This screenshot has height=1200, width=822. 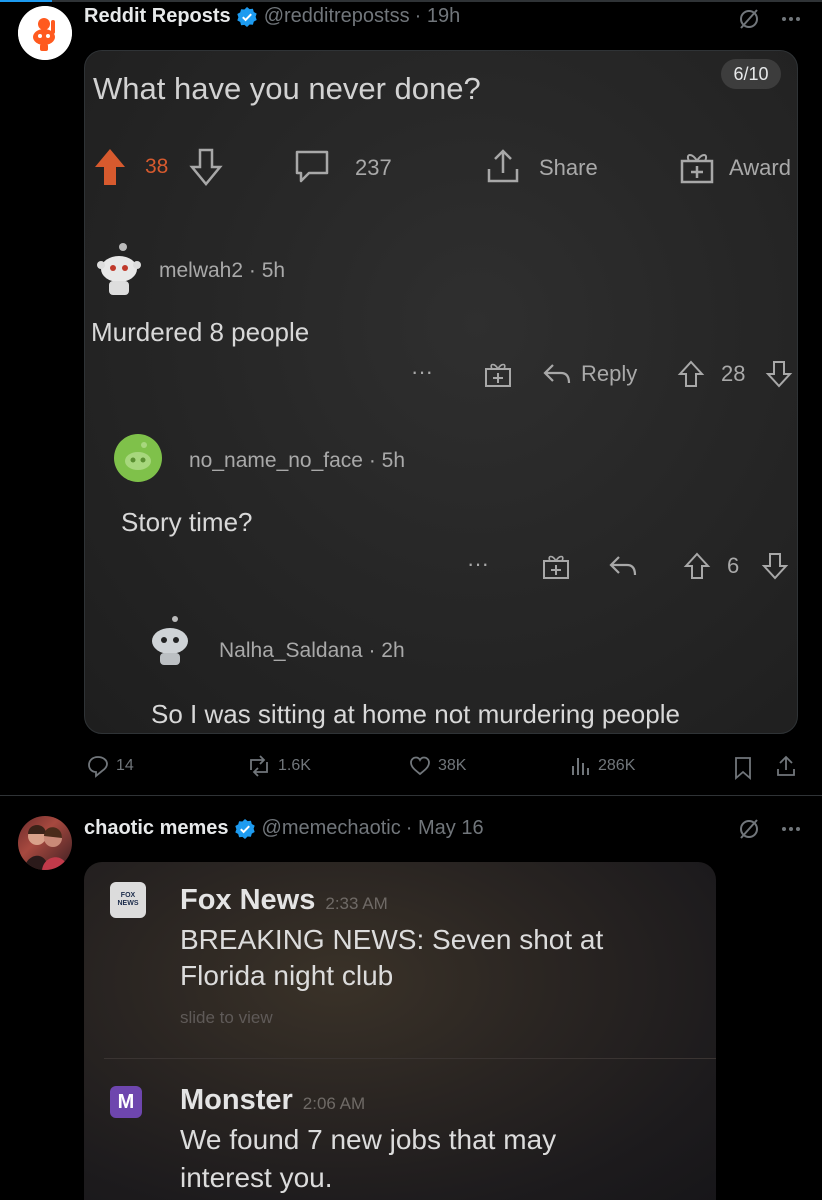 What do you see at coordinates (334, 1103) in the screenshot?
I see `notification-time: 2:06 AM` at bounding box center [334, 1103].